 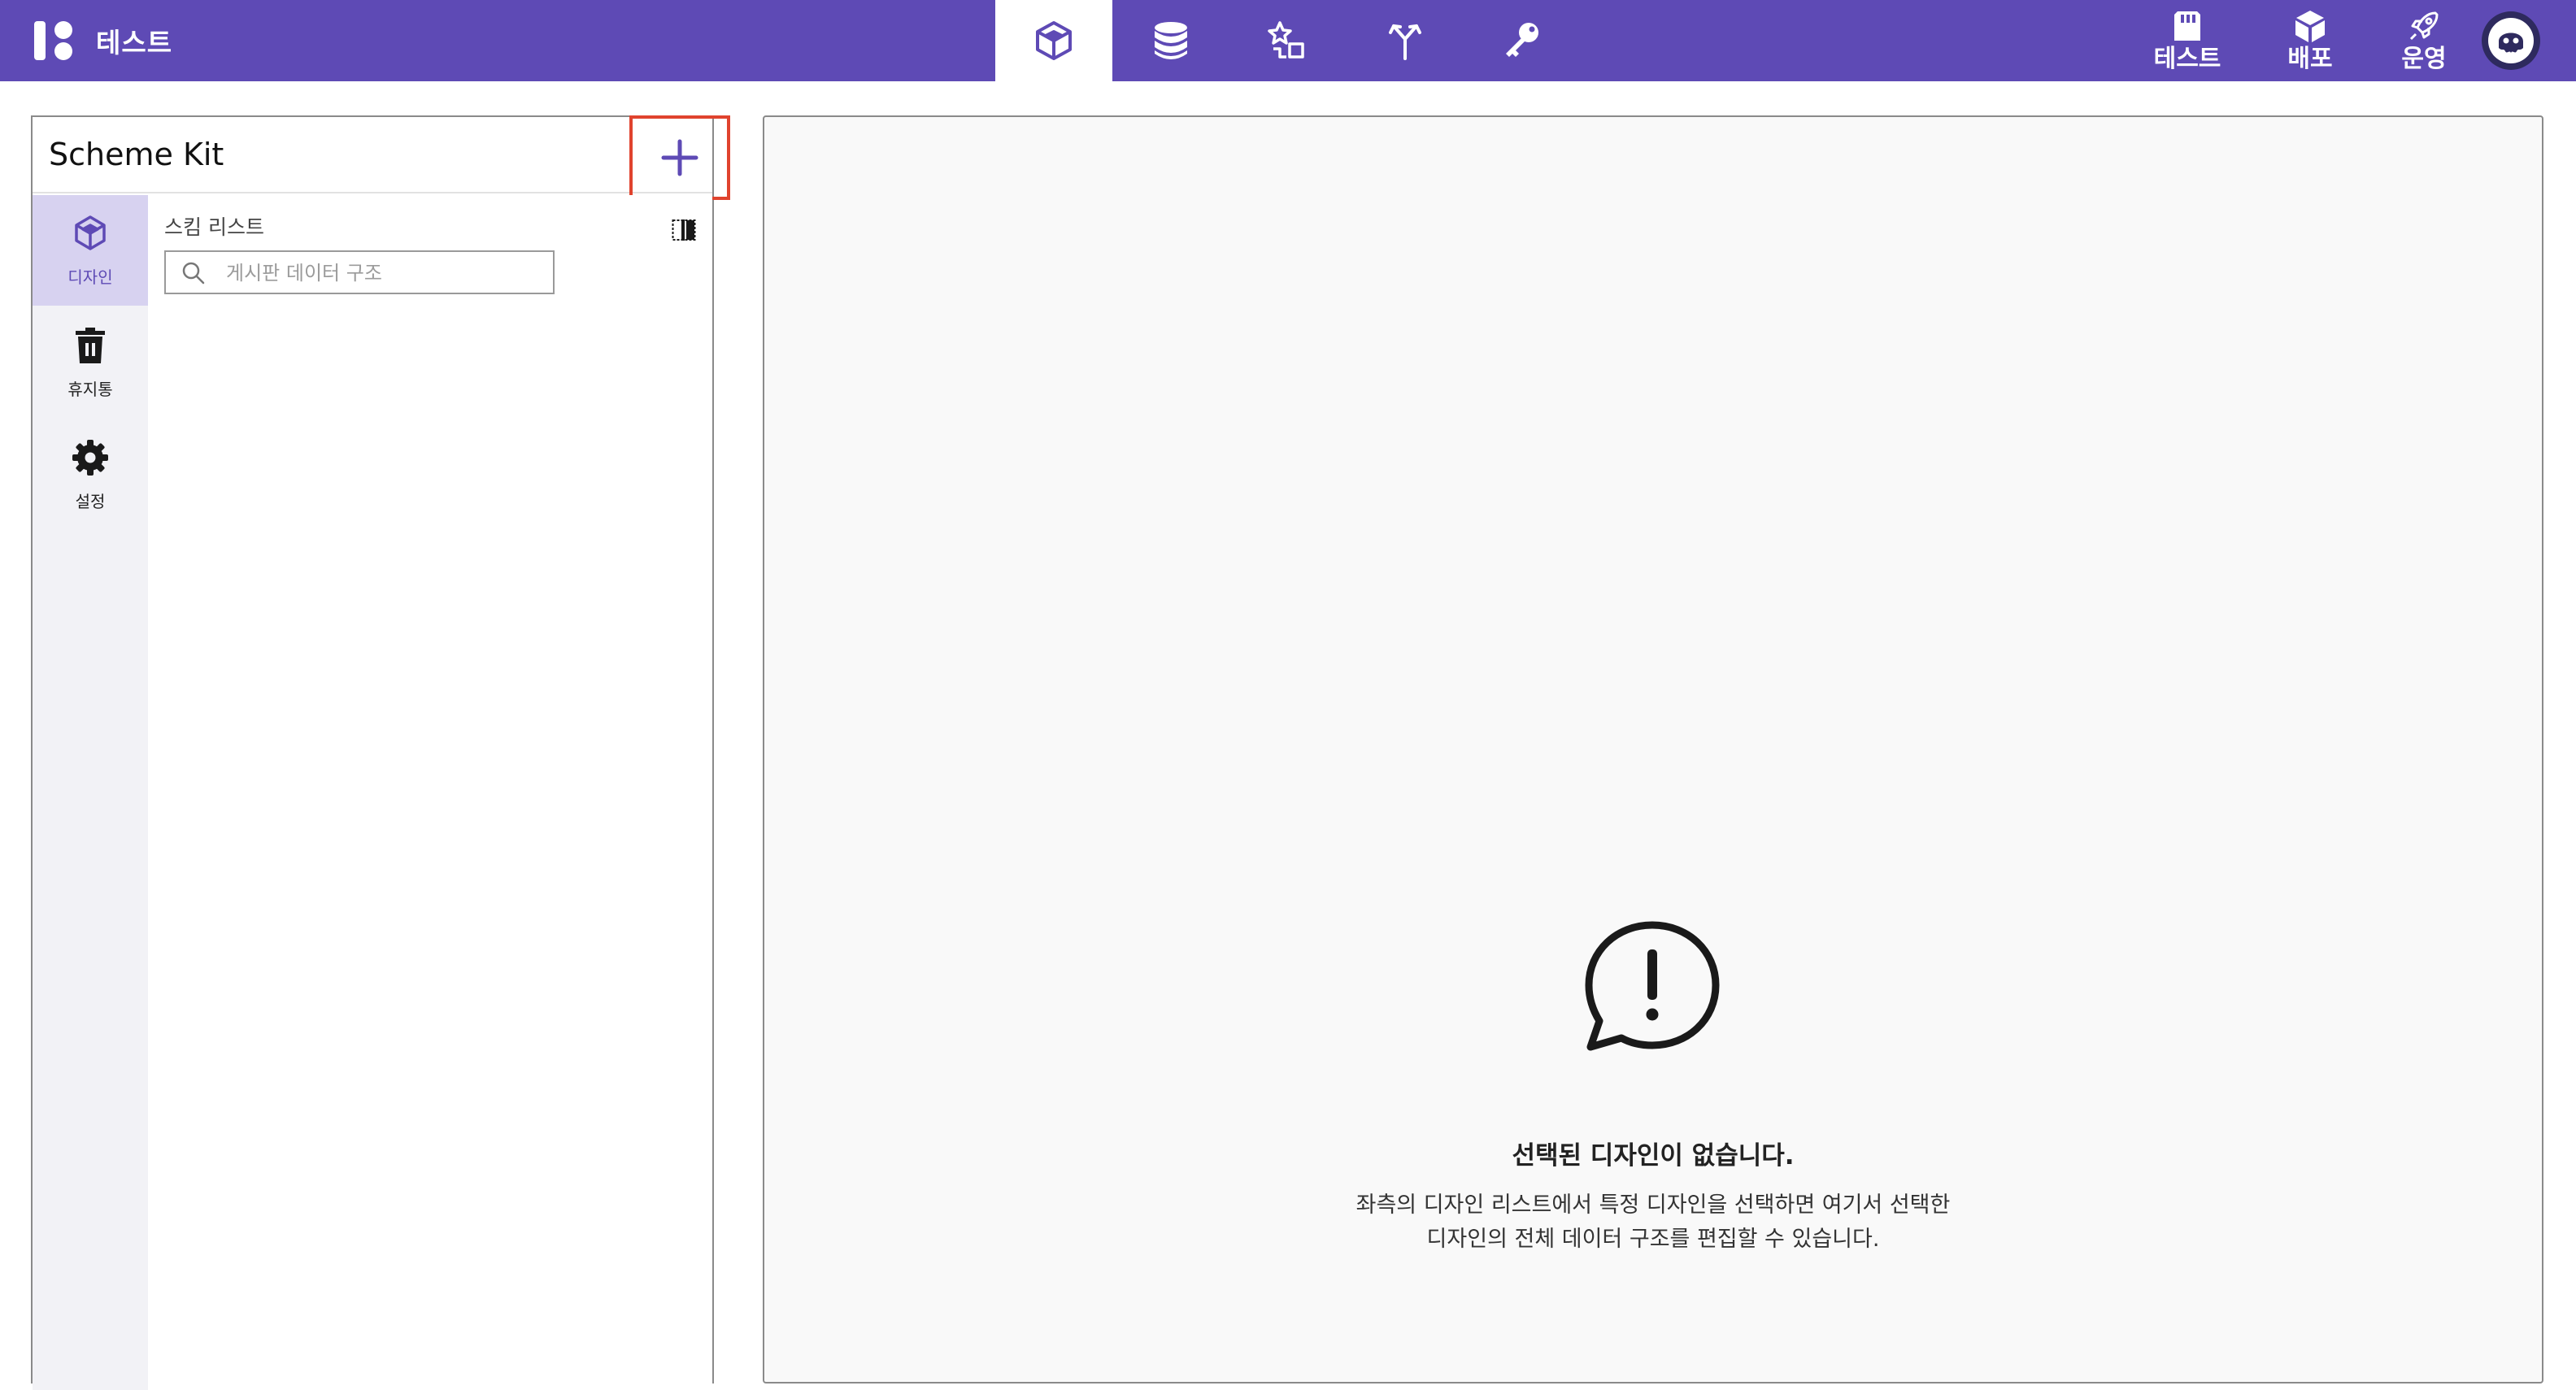 What do you see at coordinates (1653, 1239) in the screenshot?
I see `empty-desc-line-2: 디자인의 전체 데이터 구조를 편집할 수 있습니다.` at bounding box center [1653, 1239].